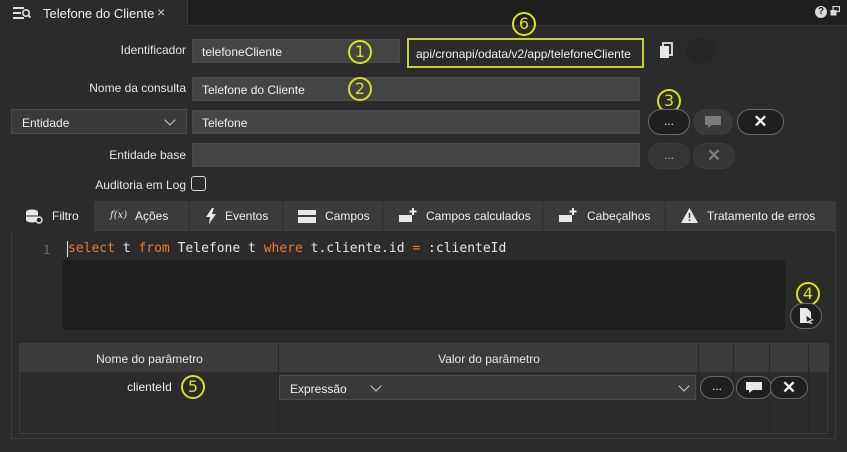  I want to click on code-token: from, so click(154, 248).